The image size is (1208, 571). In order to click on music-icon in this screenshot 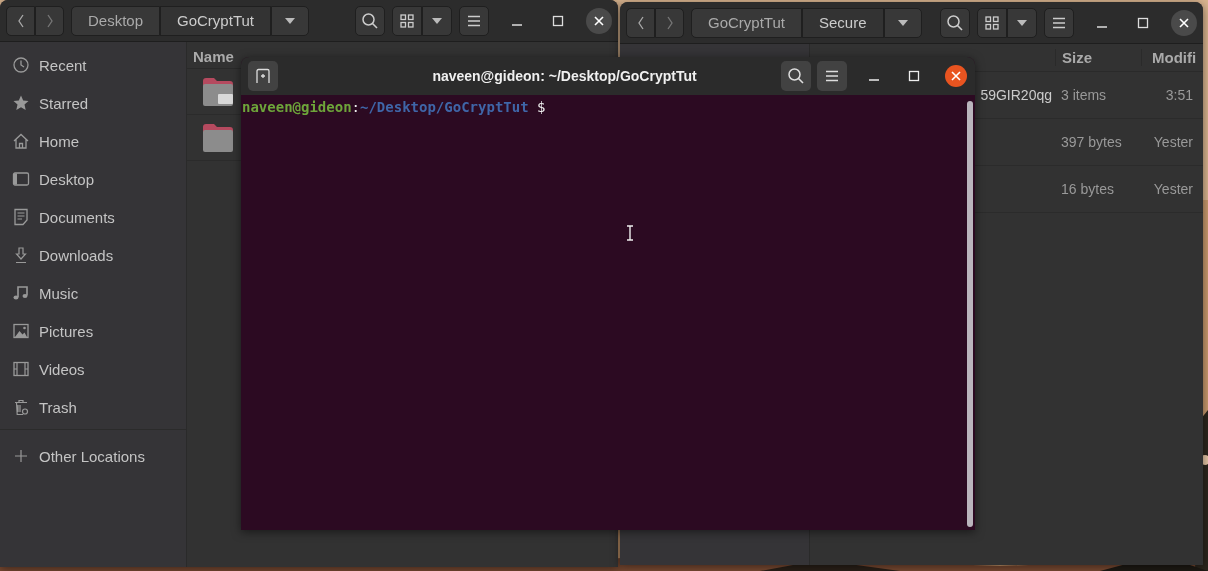, I will do `click(21, 293)`.